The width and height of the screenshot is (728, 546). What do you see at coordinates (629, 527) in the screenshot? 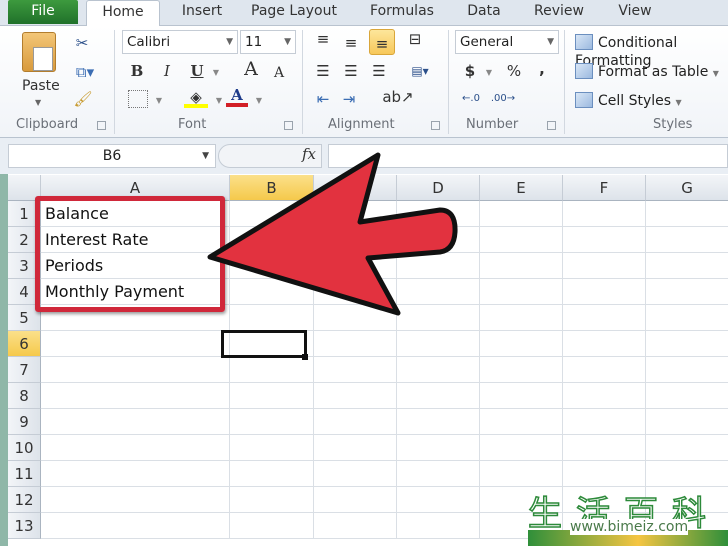
I see `watermark-url: www.bimeiz.com` at bounding box center [629, 527].